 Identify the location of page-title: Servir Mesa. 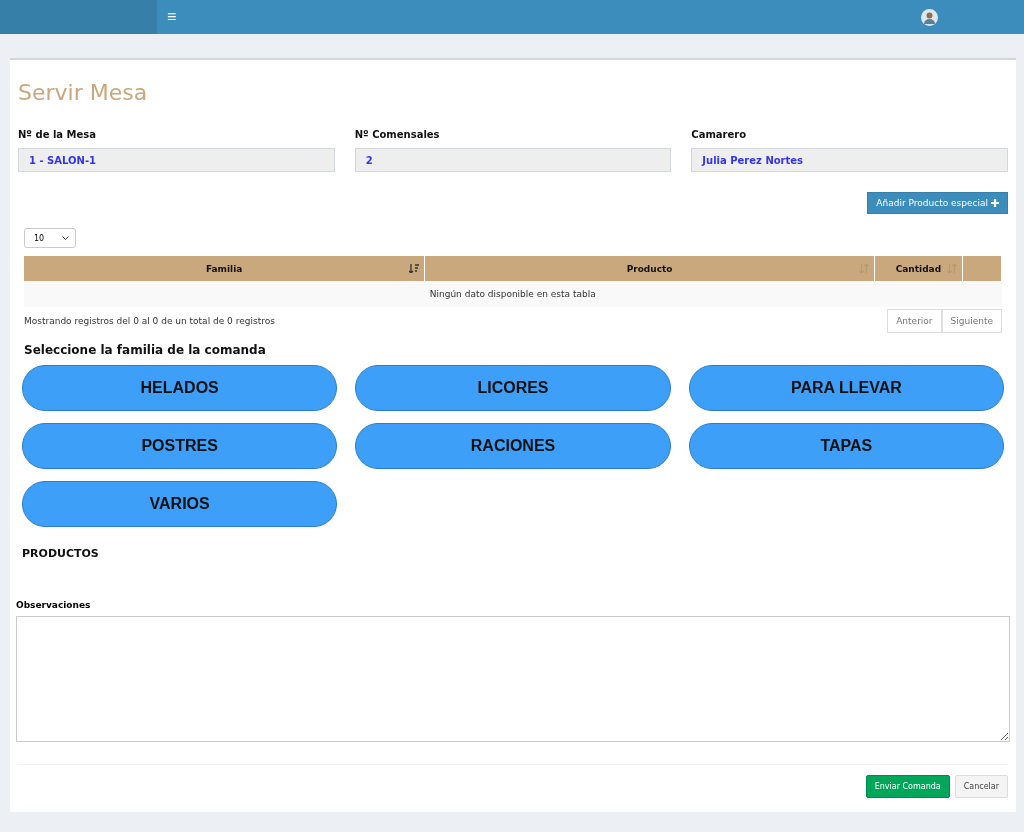
(83, 92).